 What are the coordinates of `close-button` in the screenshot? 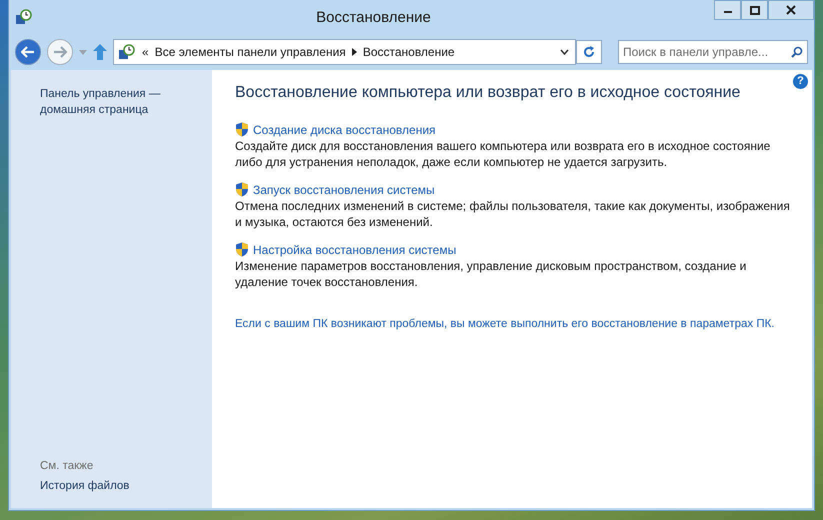 It's located at (791, 10).